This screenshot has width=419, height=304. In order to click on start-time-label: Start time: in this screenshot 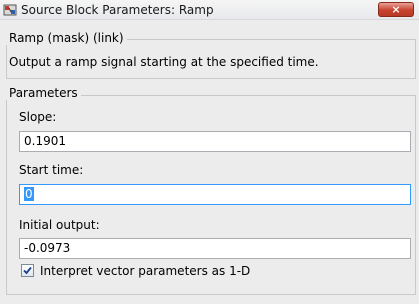, I will do `click(51, 170)`.